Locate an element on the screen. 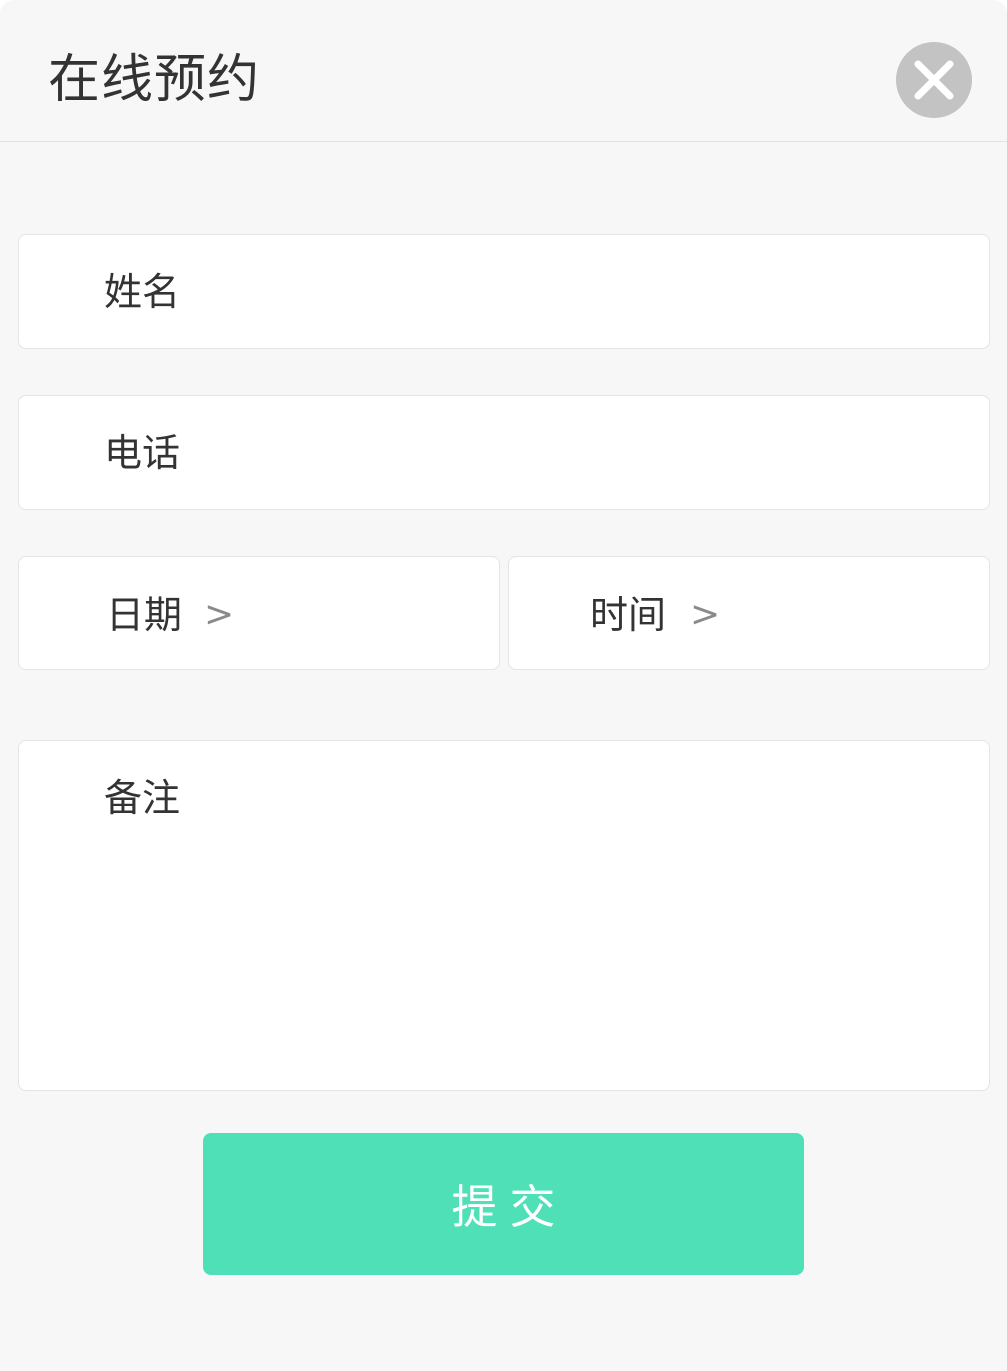  date-label: 日期 is located at coordinates (144, 615).